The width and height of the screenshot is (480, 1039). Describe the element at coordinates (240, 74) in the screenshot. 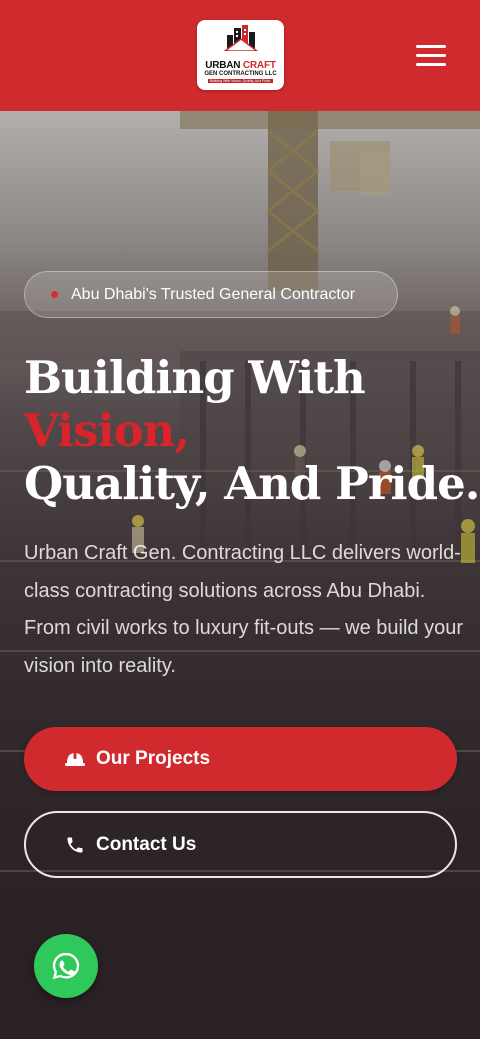

I see `logo-subtitle: GEN CONTRACTING LLC` at that location.